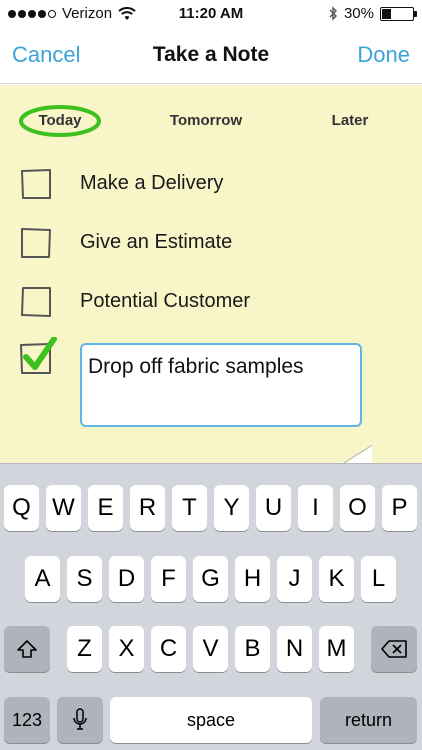  Describe the element at coordinates (273, 508) in the screenshot. I see `key-u: U` at that location.